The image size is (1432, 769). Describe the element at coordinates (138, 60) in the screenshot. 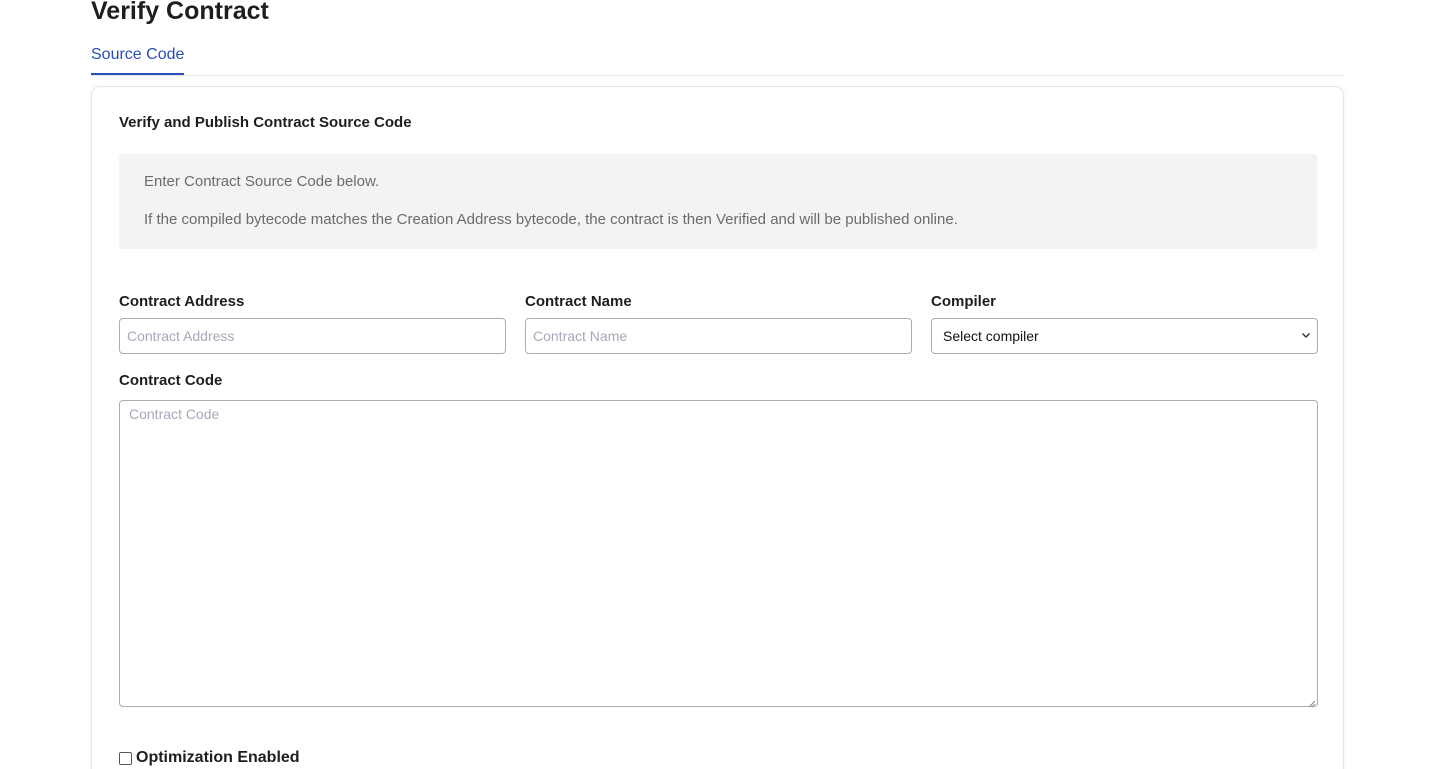

I see `tab-source-code: Source Code` at that location.